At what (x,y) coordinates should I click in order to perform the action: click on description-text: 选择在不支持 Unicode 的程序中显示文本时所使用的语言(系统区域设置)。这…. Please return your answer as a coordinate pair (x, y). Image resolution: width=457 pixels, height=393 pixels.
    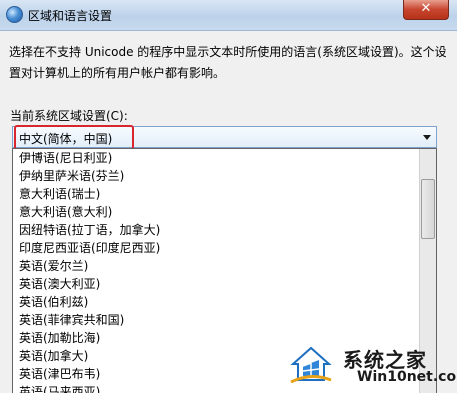
    Looking at the image, I should click on (228, 62).